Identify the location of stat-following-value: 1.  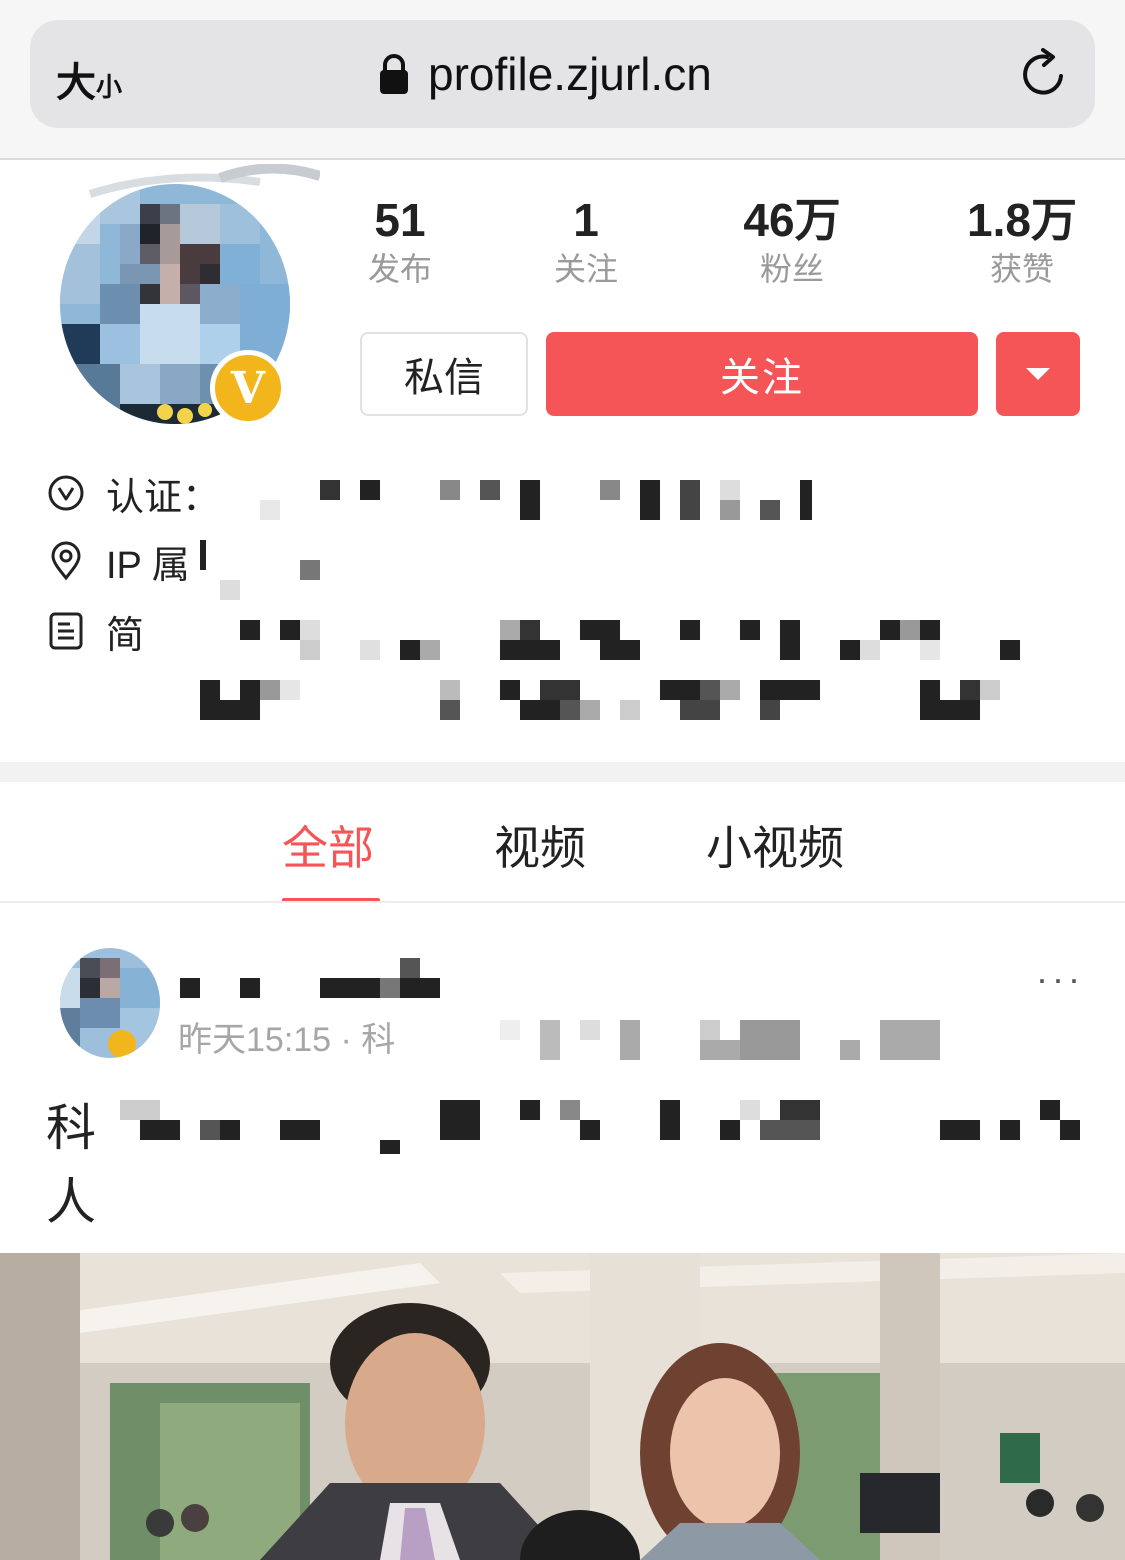
(586, 220).